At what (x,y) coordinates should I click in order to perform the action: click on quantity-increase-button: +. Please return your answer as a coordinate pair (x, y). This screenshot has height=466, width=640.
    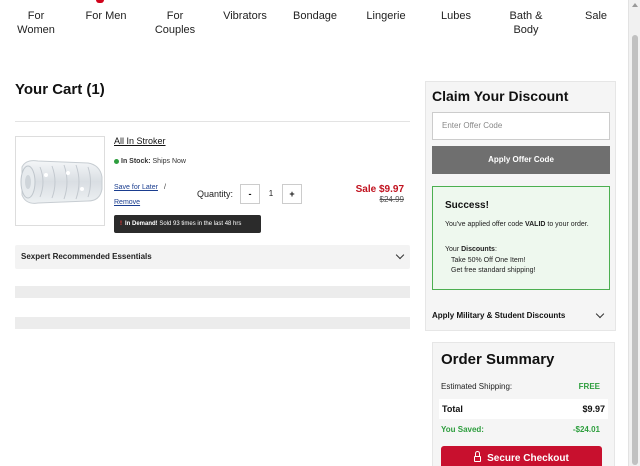
    Looking at the image, I should click on (292, 194).